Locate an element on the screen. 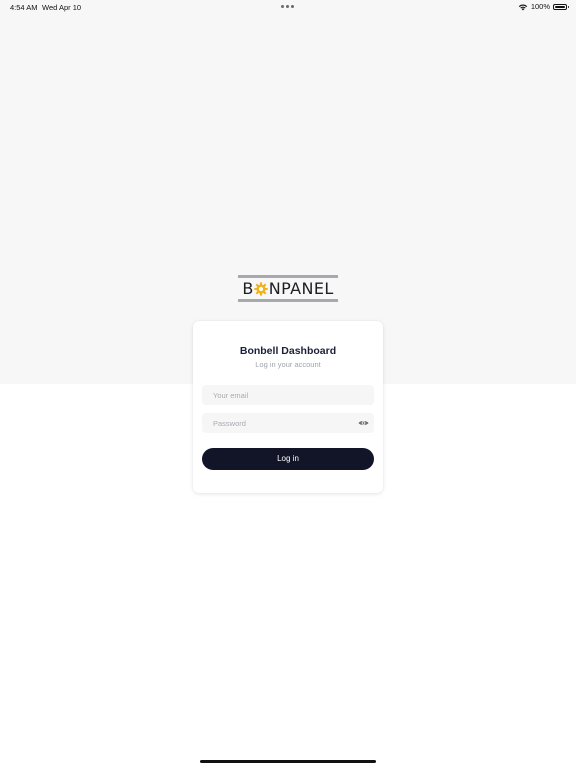 This screenshot has width=576, height=768. logo-wordmark: B NPANEL is located at coordinates (288, 289).